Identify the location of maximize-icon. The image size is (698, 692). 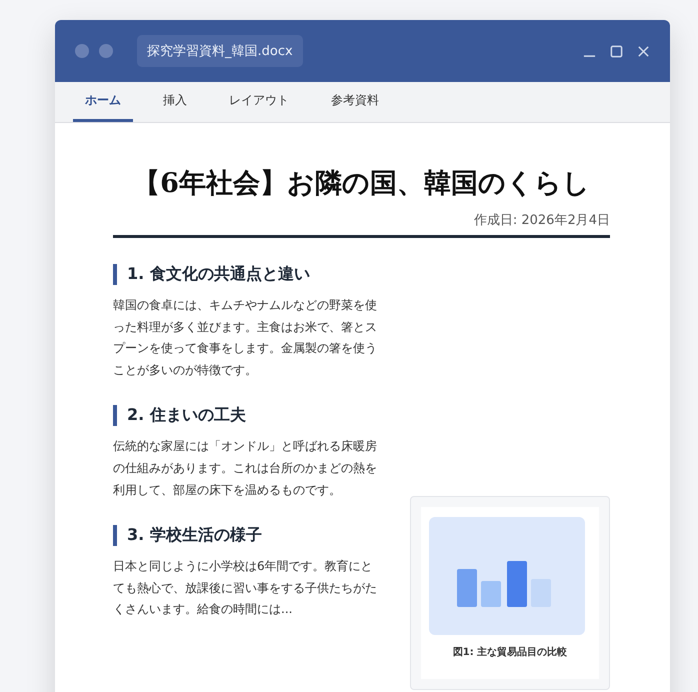
(616, 51).